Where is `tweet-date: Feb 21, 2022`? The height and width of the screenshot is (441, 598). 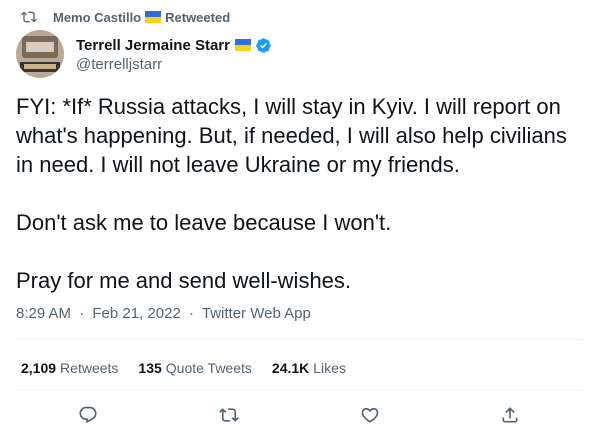 tweet-date: Feb 21, 2022 is located at coordinates (136, 313).